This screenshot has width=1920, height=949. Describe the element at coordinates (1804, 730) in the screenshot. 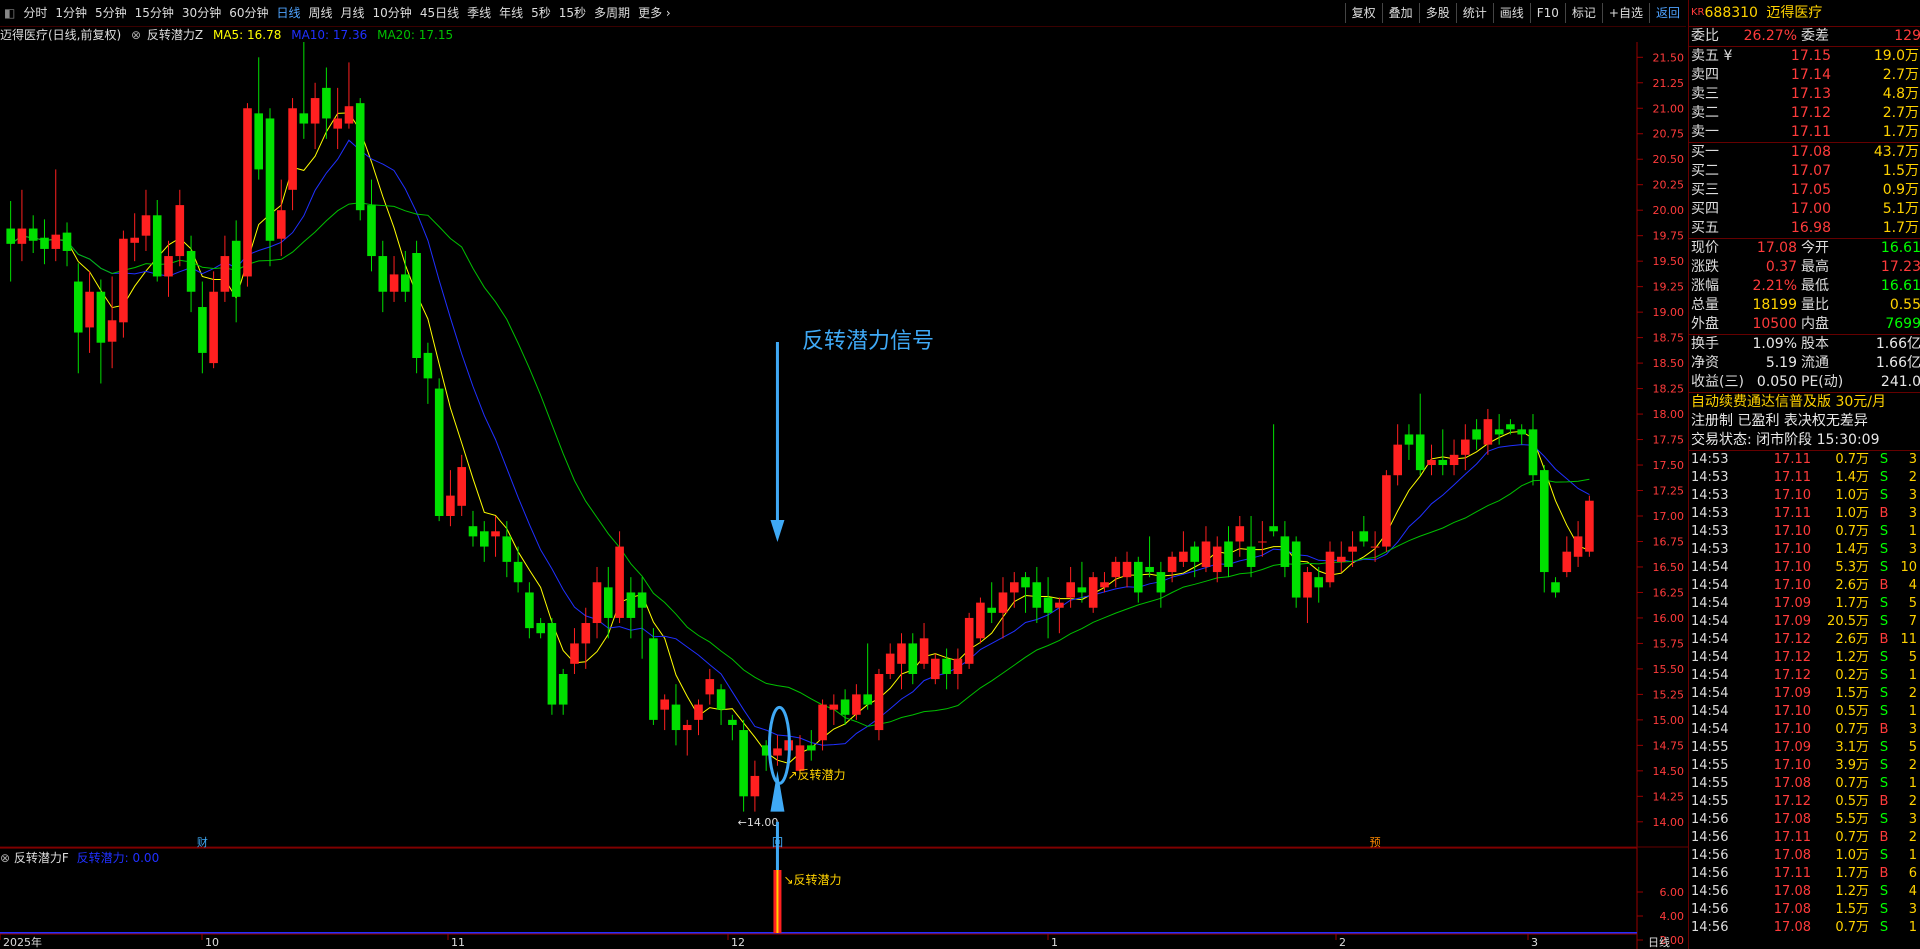

I see `tick-row: 14:54 17.10 0.7万 B 3` at that location.